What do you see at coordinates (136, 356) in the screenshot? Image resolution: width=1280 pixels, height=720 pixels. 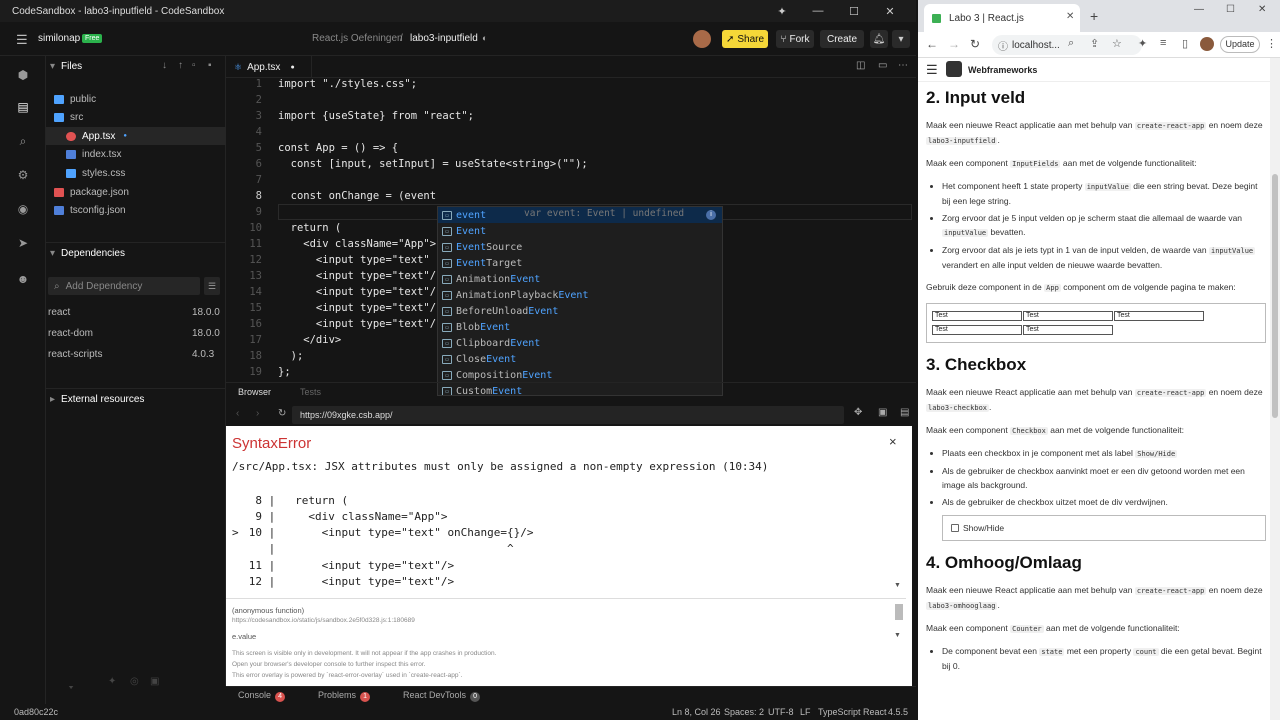 I see `dependency-item: react-scripts 4.0.3` at bounding box center [136, 356].